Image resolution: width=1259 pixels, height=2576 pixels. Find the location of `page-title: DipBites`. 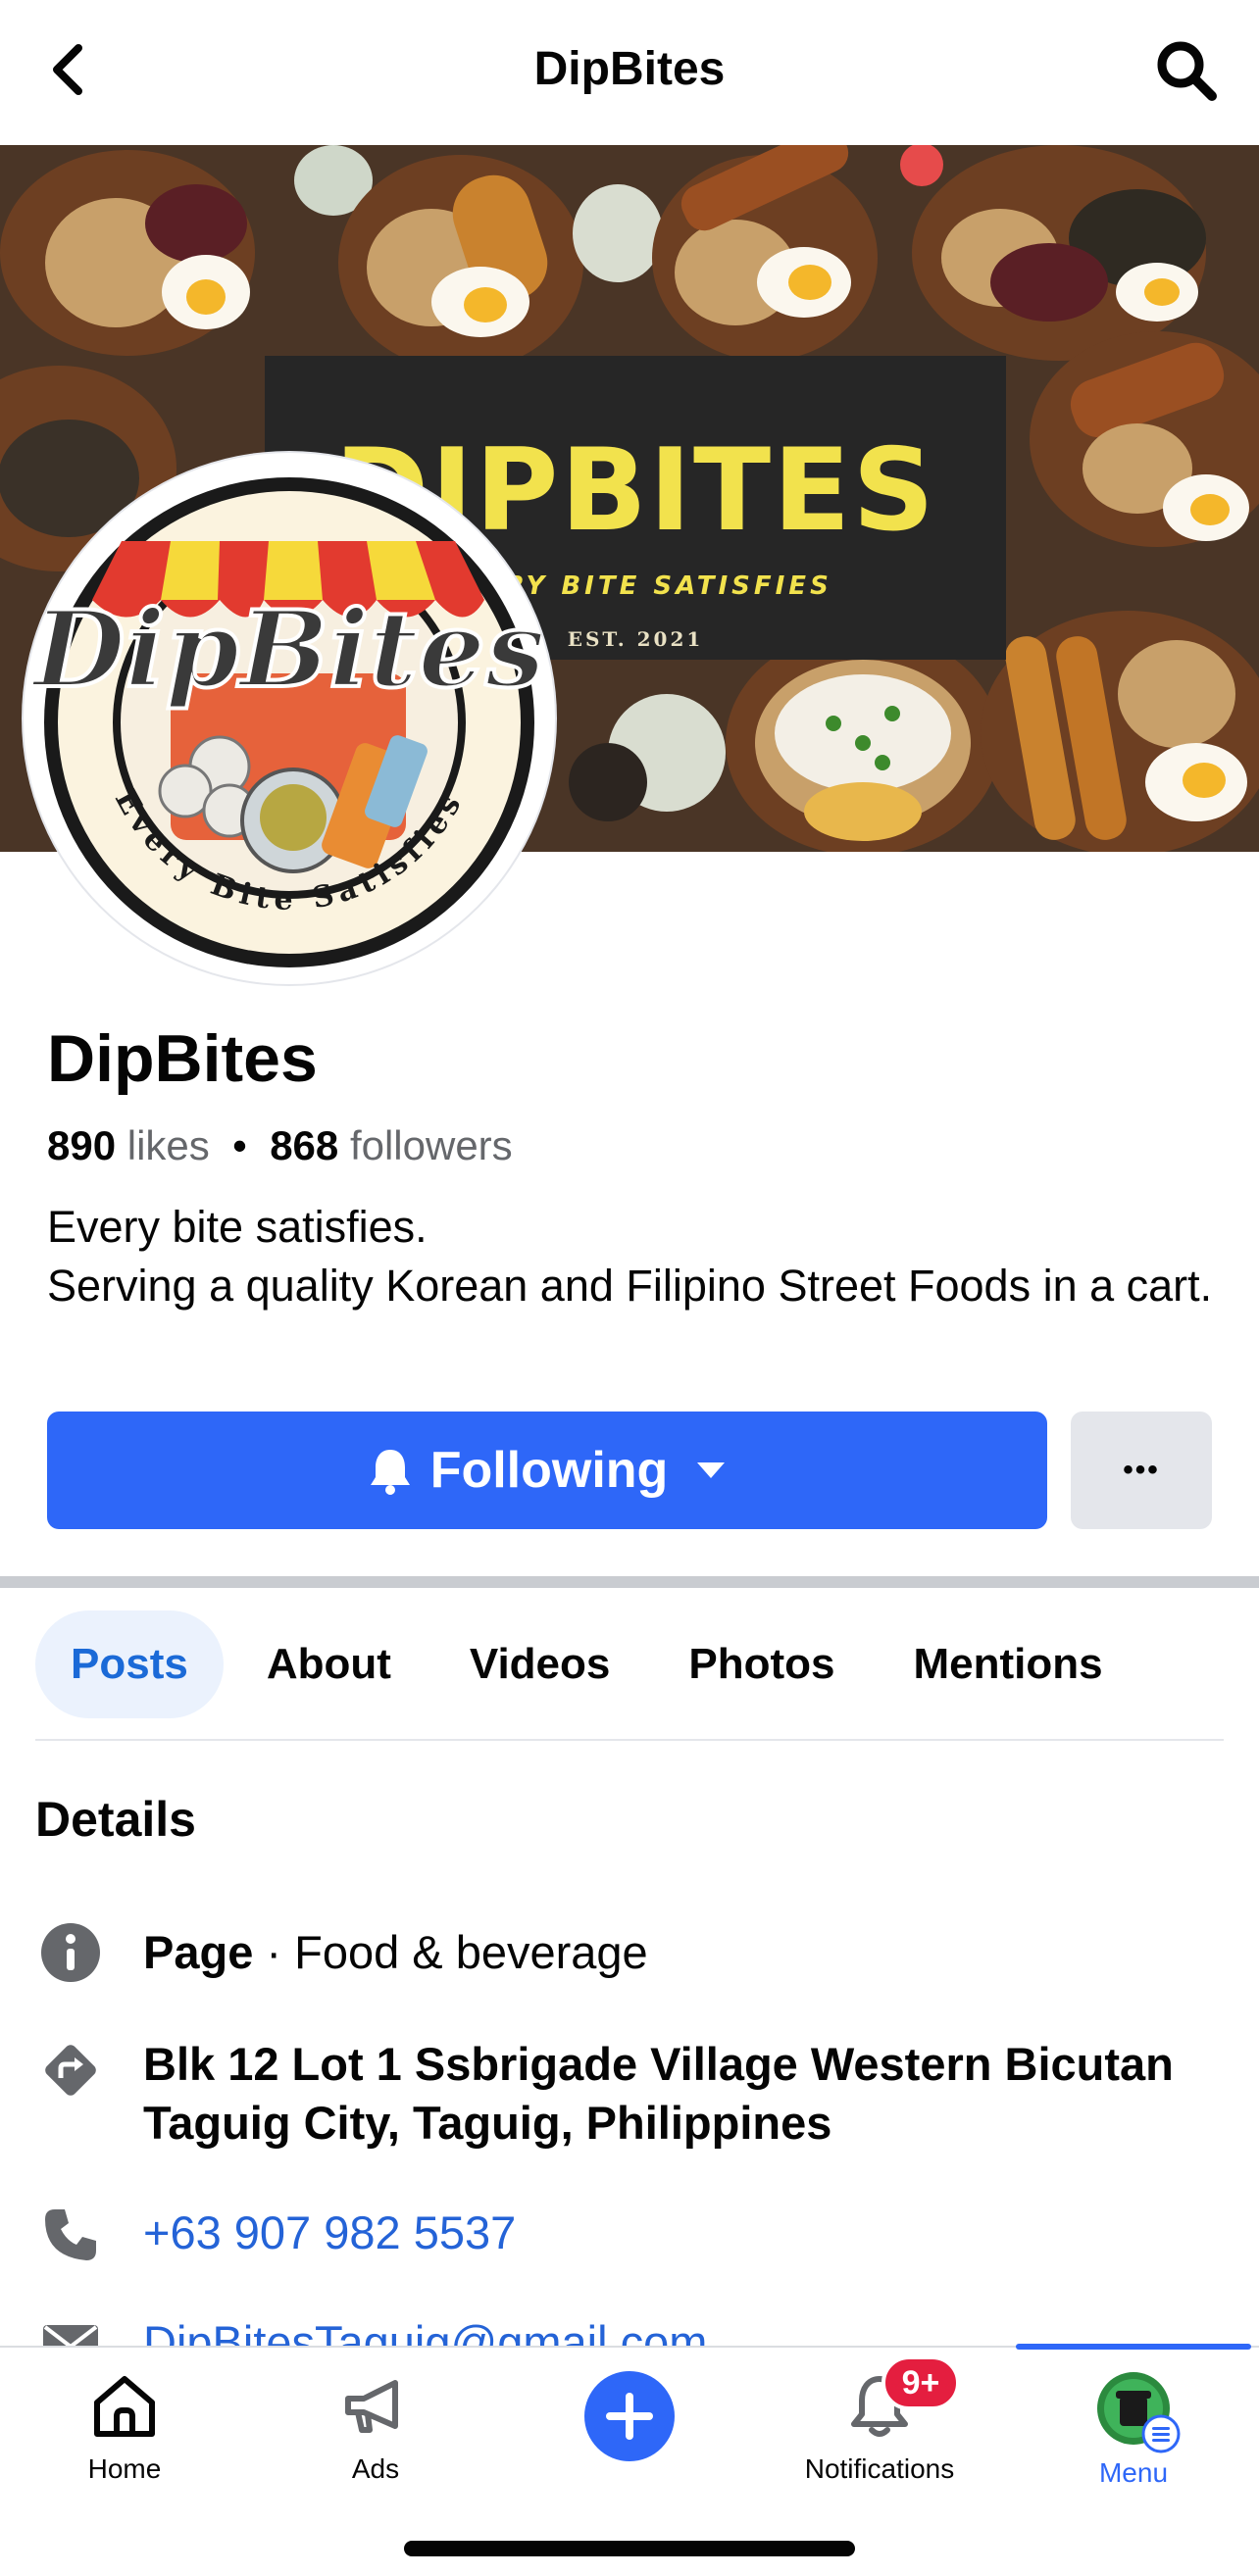

page-title: DipBites is located at coordinates (629, 69).